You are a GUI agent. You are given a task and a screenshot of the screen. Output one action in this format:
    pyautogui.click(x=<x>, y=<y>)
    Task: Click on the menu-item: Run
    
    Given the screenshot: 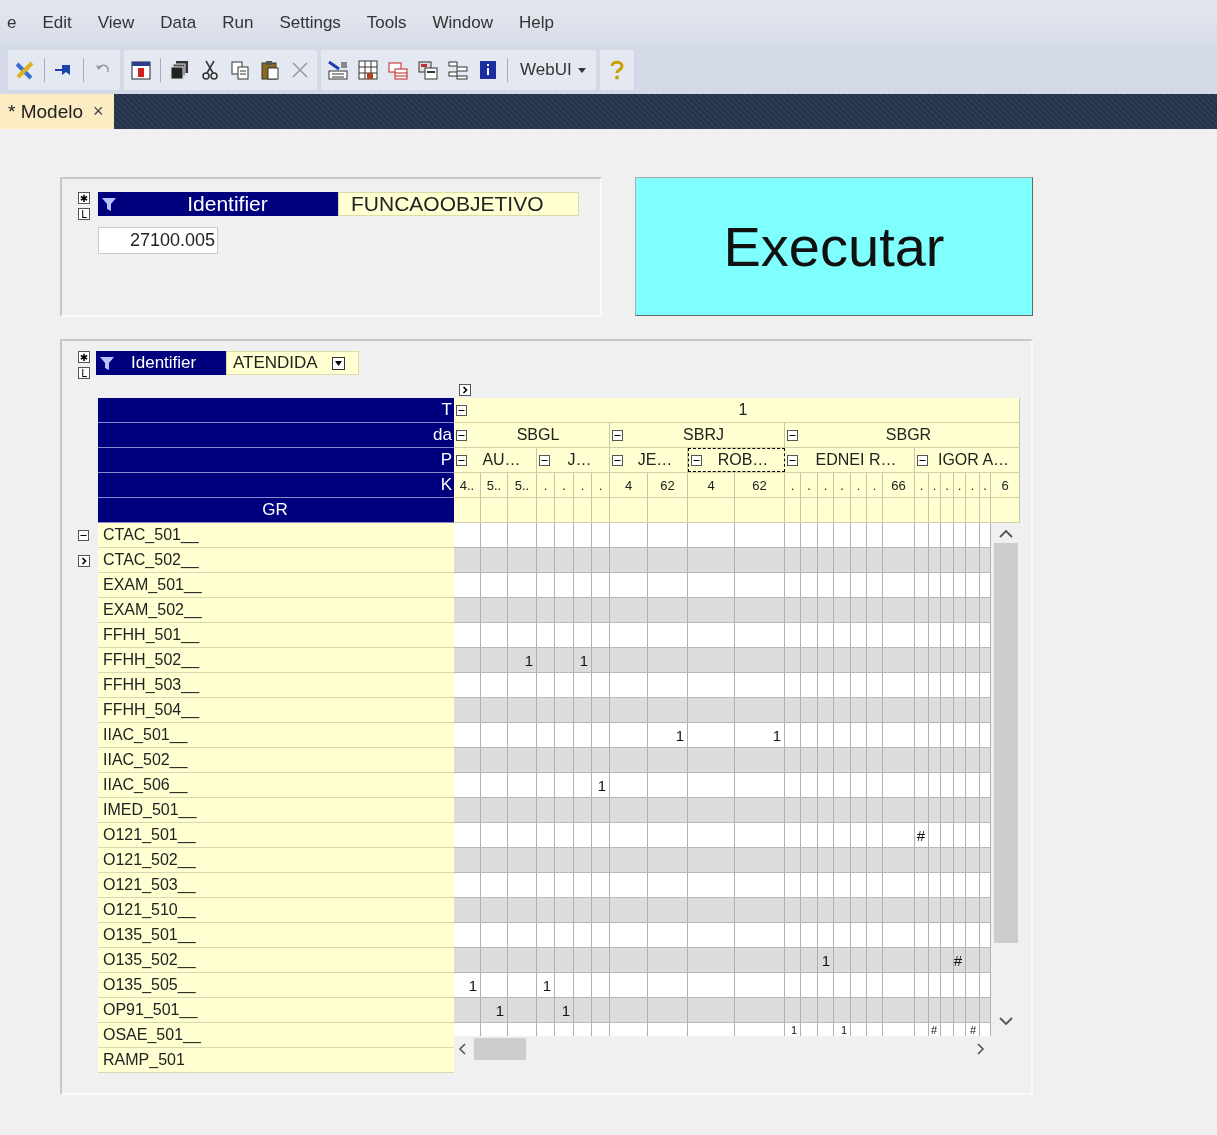 What is the action you would take?
    pyautogui.click(x=238, y=23)
    